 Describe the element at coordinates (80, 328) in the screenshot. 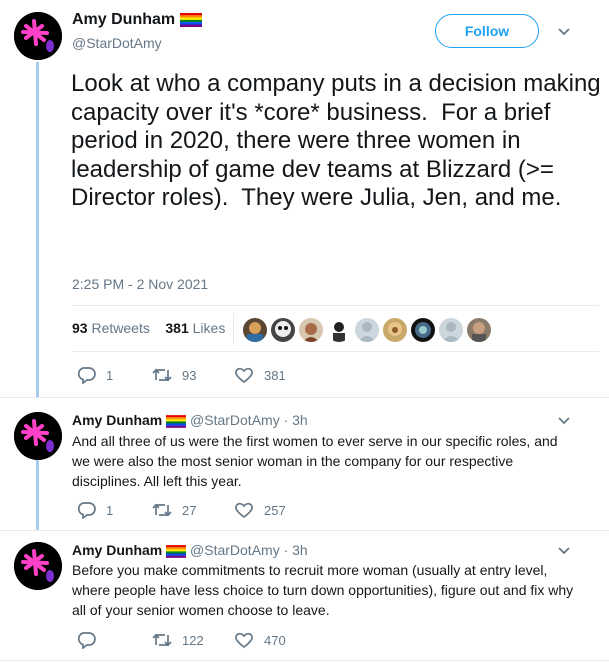

I see `retweets-count: 93` at that location.